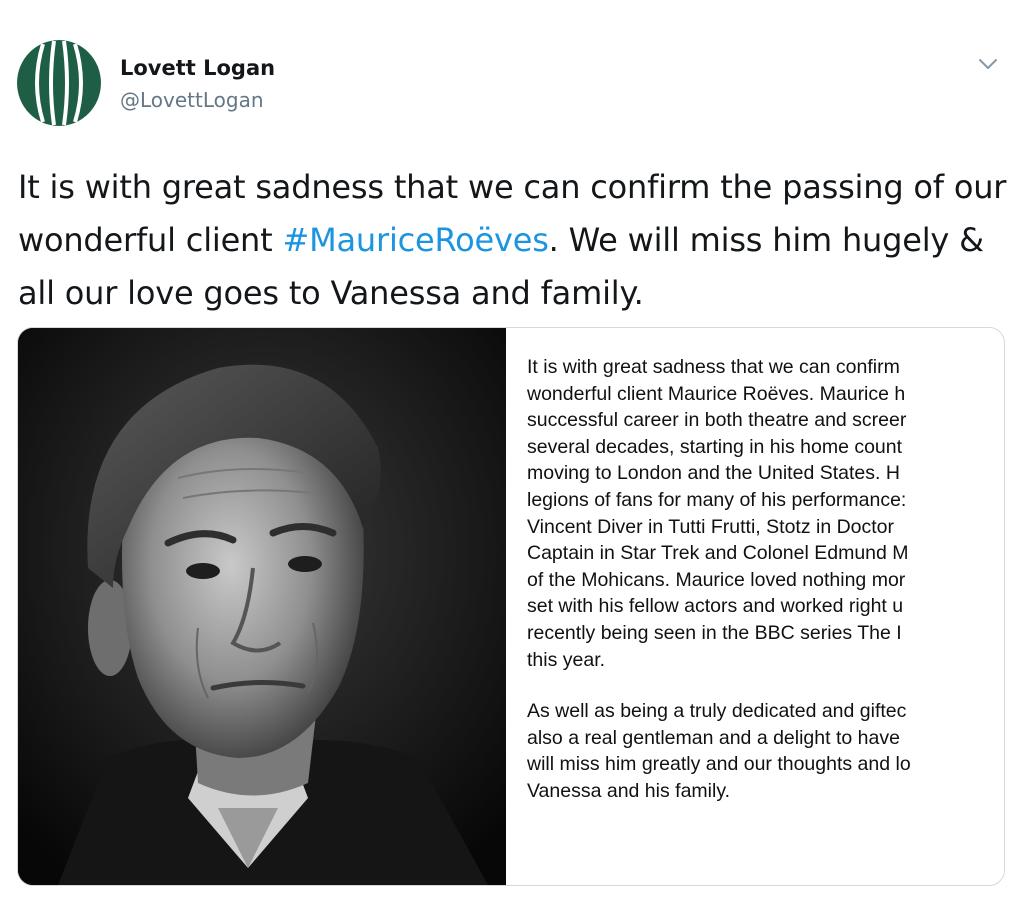 The image size is (1024, 910). What do you see at coordinates (192, 100) in the screenshot?
I see `author-handle: @LovettLogan` at bounding box center [192, 100].